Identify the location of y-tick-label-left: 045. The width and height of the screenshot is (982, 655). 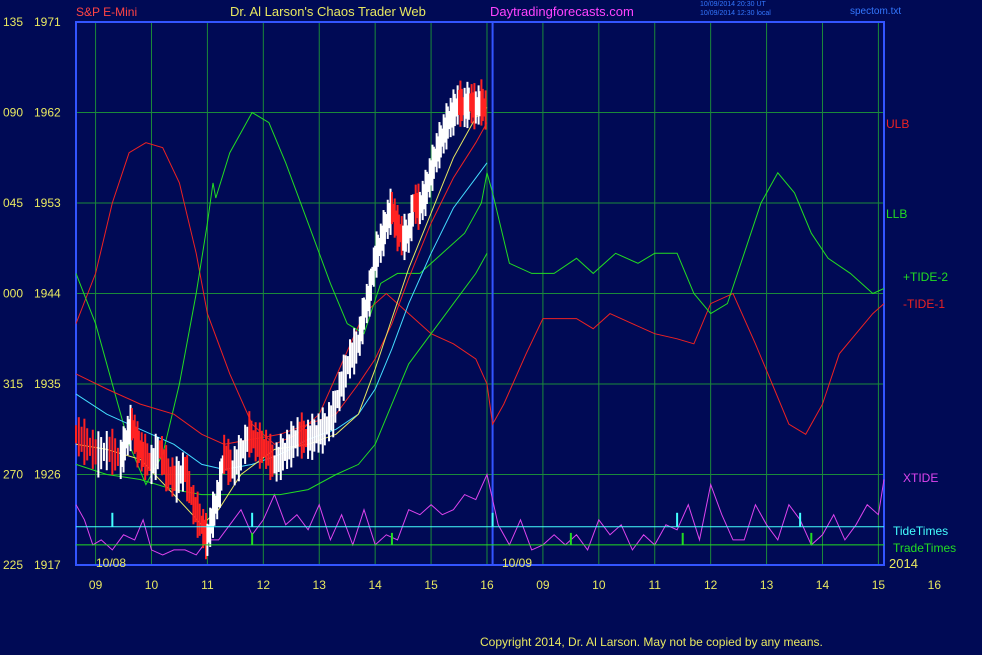
(13, 203).